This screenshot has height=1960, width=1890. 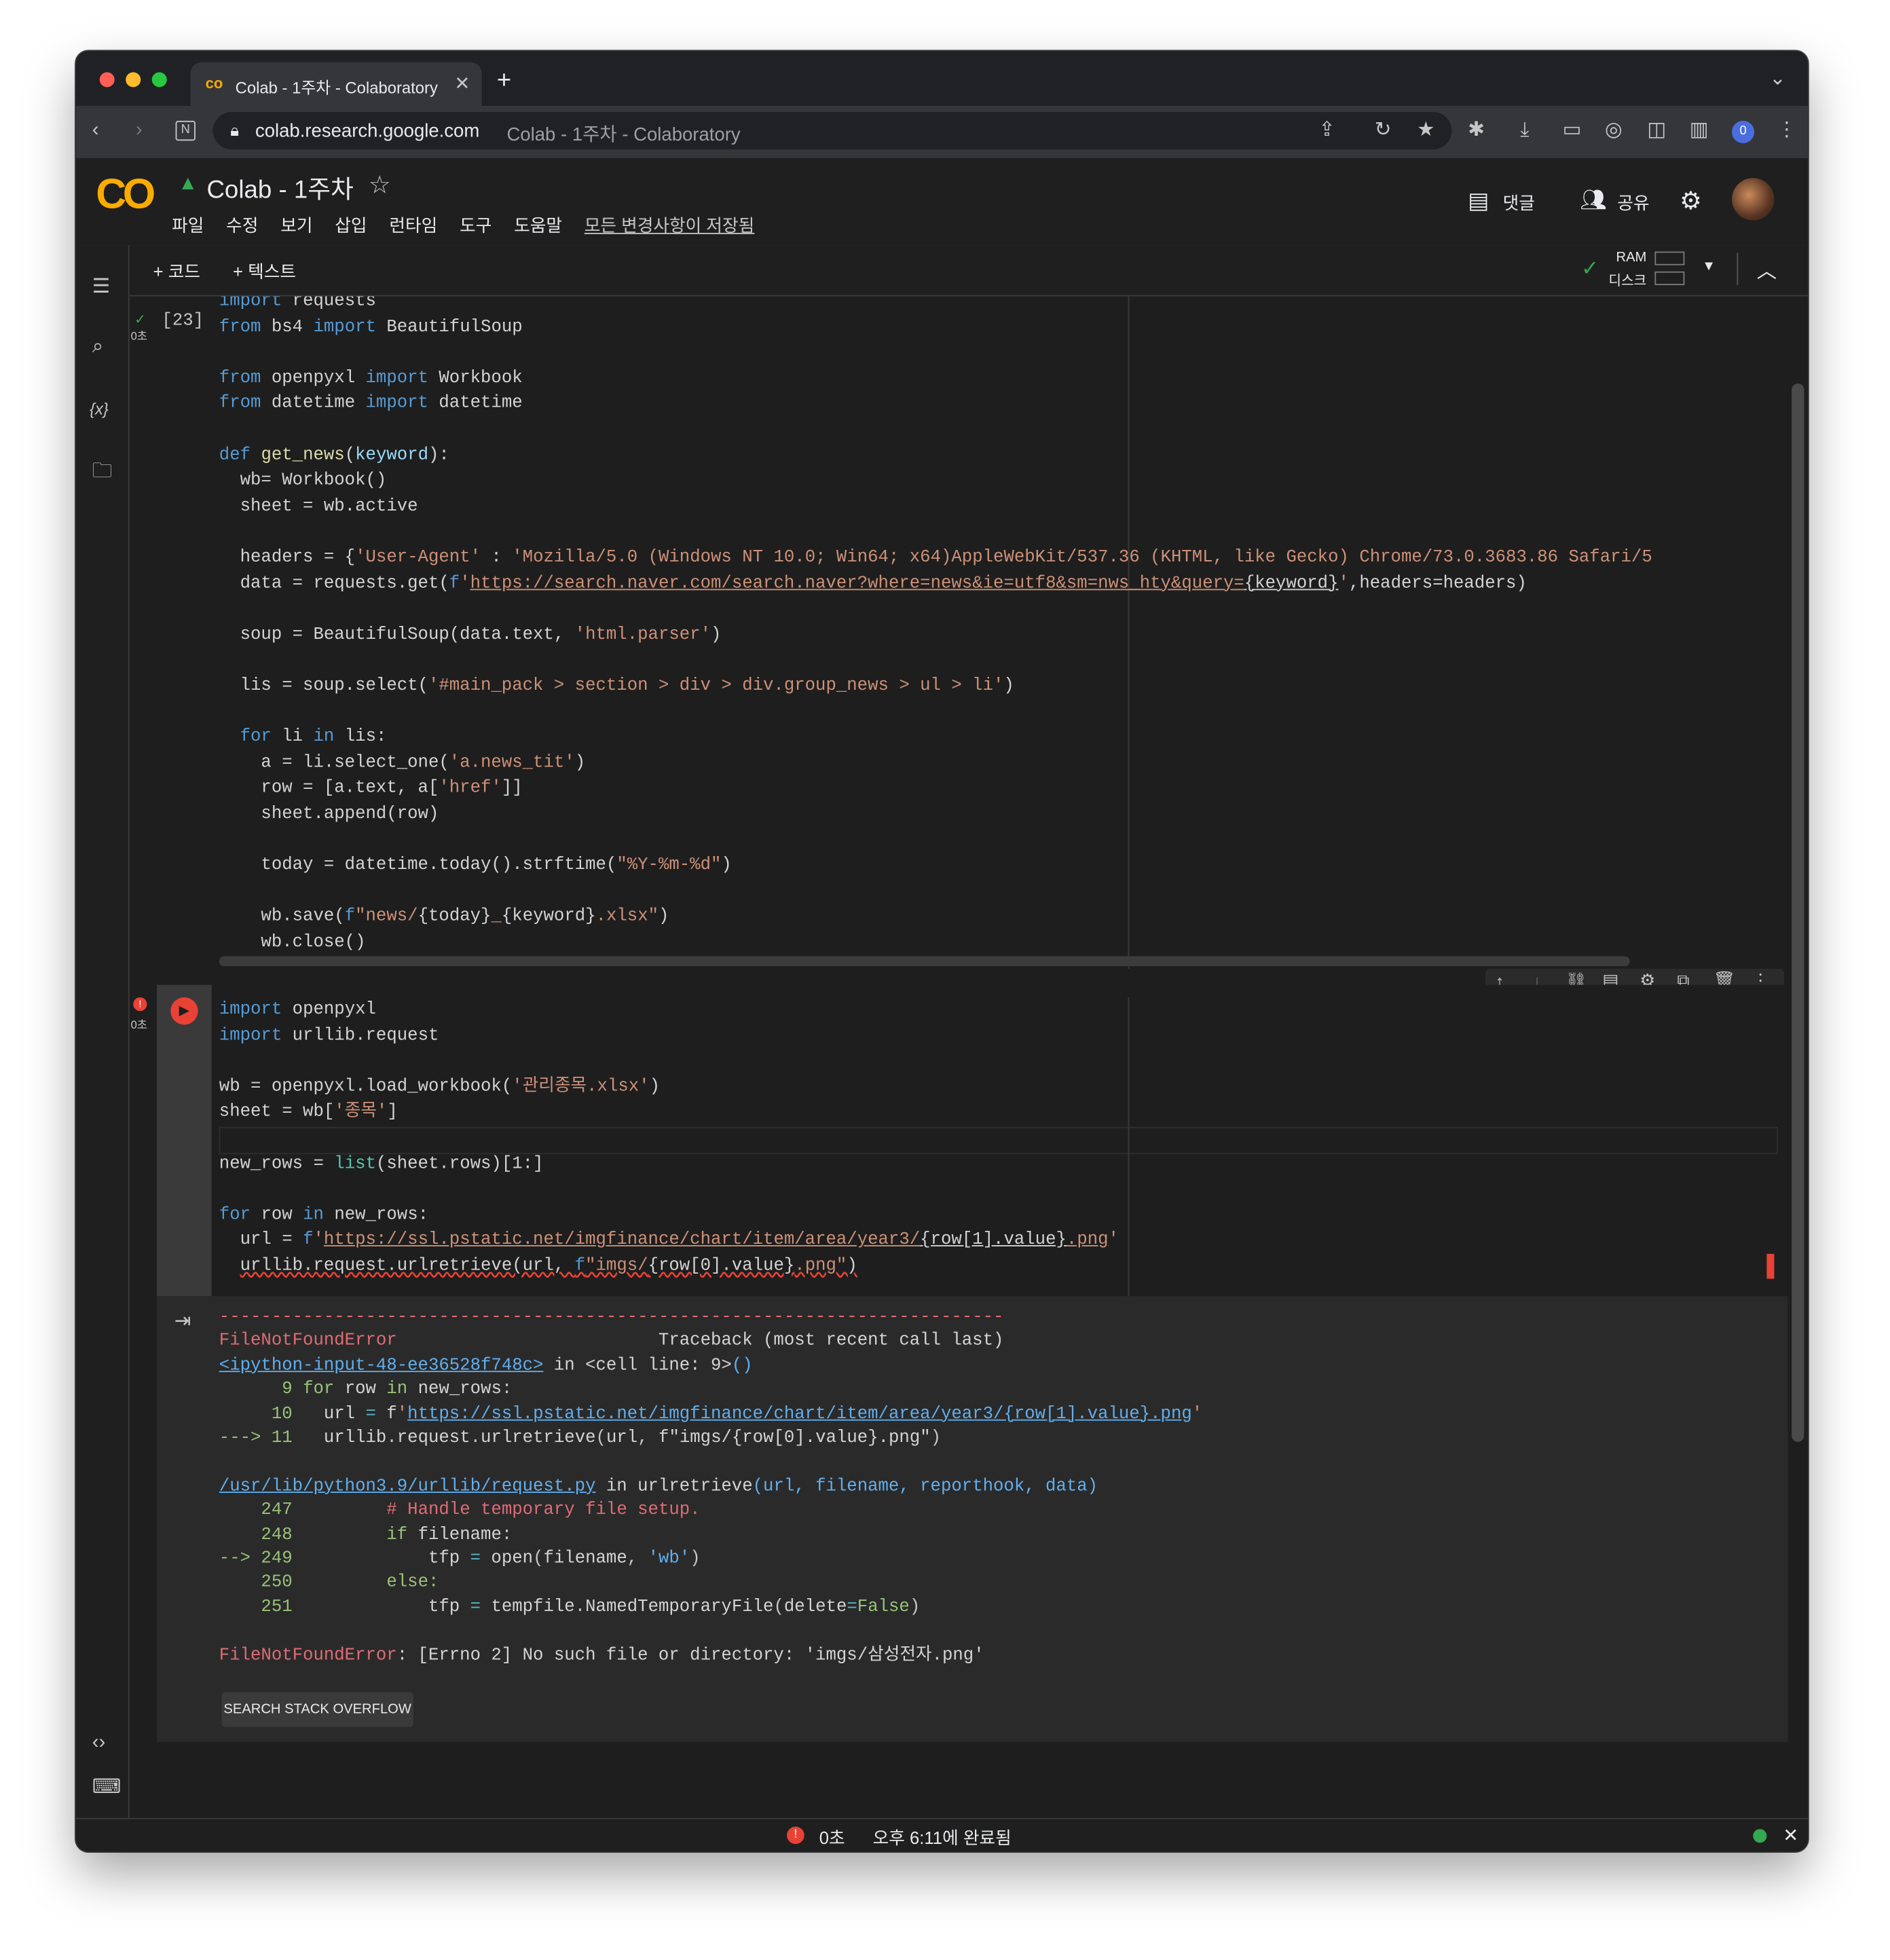 I want to click on share-people-icon: 👥︎, so click(x=1593, y=201).